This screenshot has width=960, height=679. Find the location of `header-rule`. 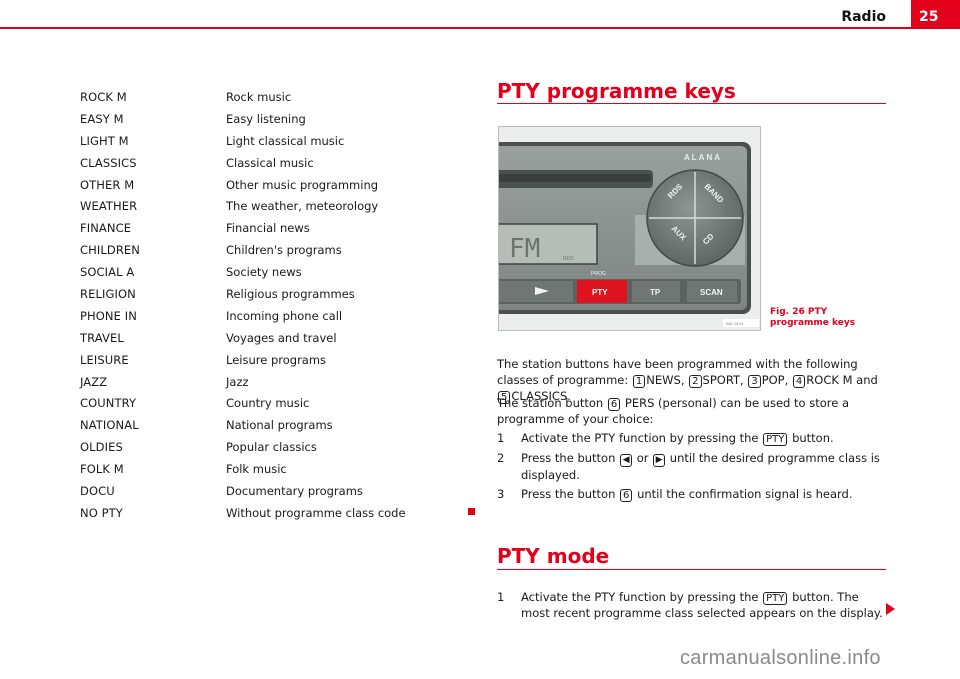

header-rule is located at coordinates (480, 28).